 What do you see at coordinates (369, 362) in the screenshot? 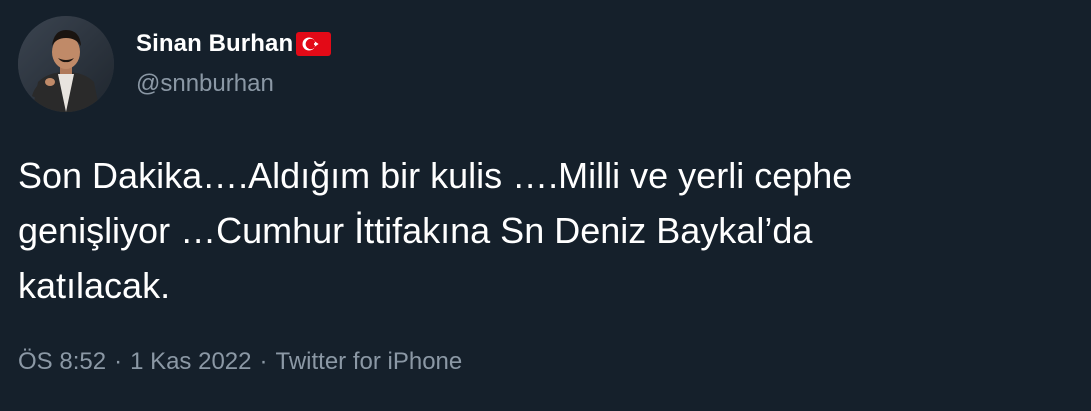
I see `tweet-source: Twitter for iPhone` at bounding box center [369, 362].